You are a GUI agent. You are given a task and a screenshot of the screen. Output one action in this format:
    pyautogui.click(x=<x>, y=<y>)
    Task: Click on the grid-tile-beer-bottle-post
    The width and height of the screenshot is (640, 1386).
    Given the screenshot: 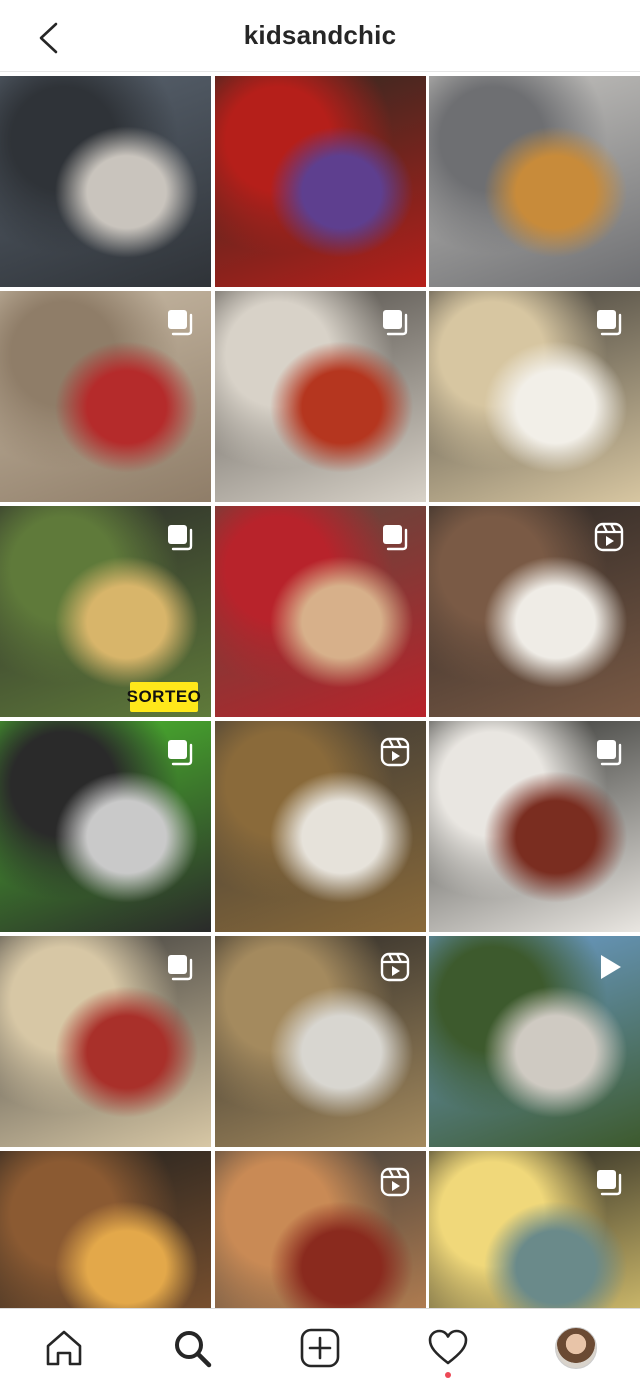 What is the action you would take?
    pyautogui.click(x=105, y=181)
    